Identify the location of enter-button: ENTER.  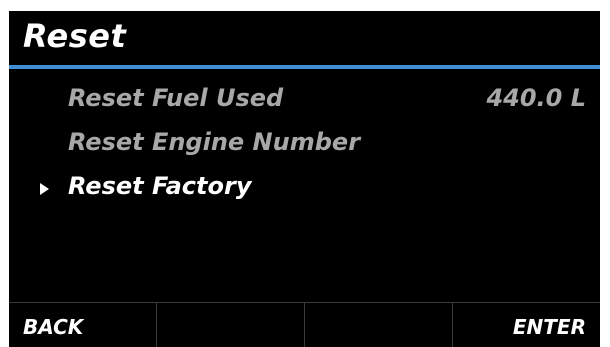
(526, 325).